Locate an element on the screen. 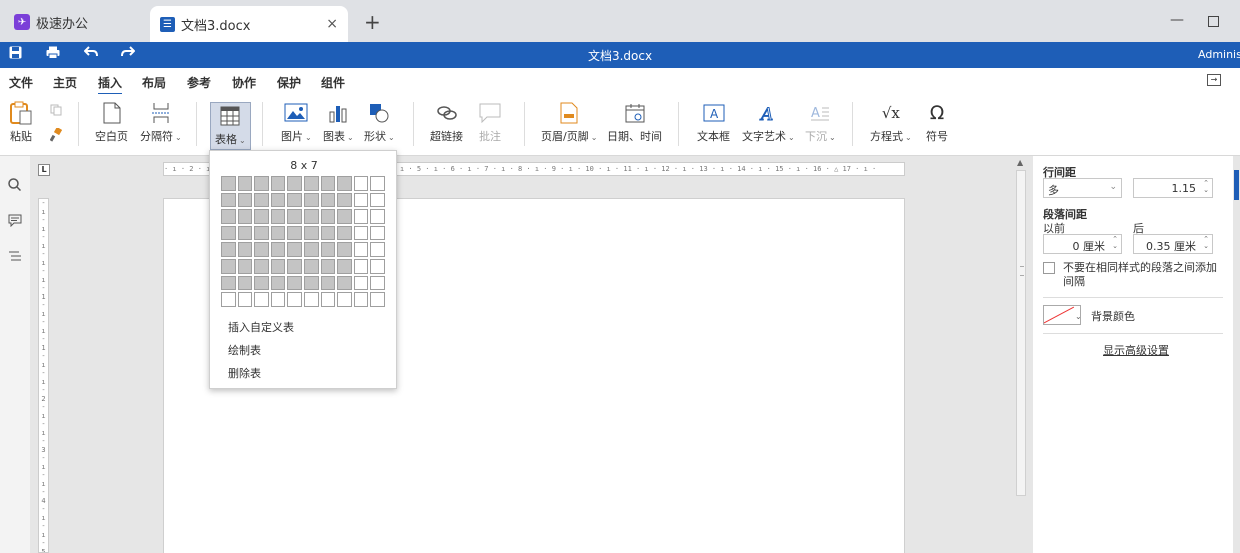 The image size is (1240, 553). menu-file: 文件 is located at coordinates (21, 82).